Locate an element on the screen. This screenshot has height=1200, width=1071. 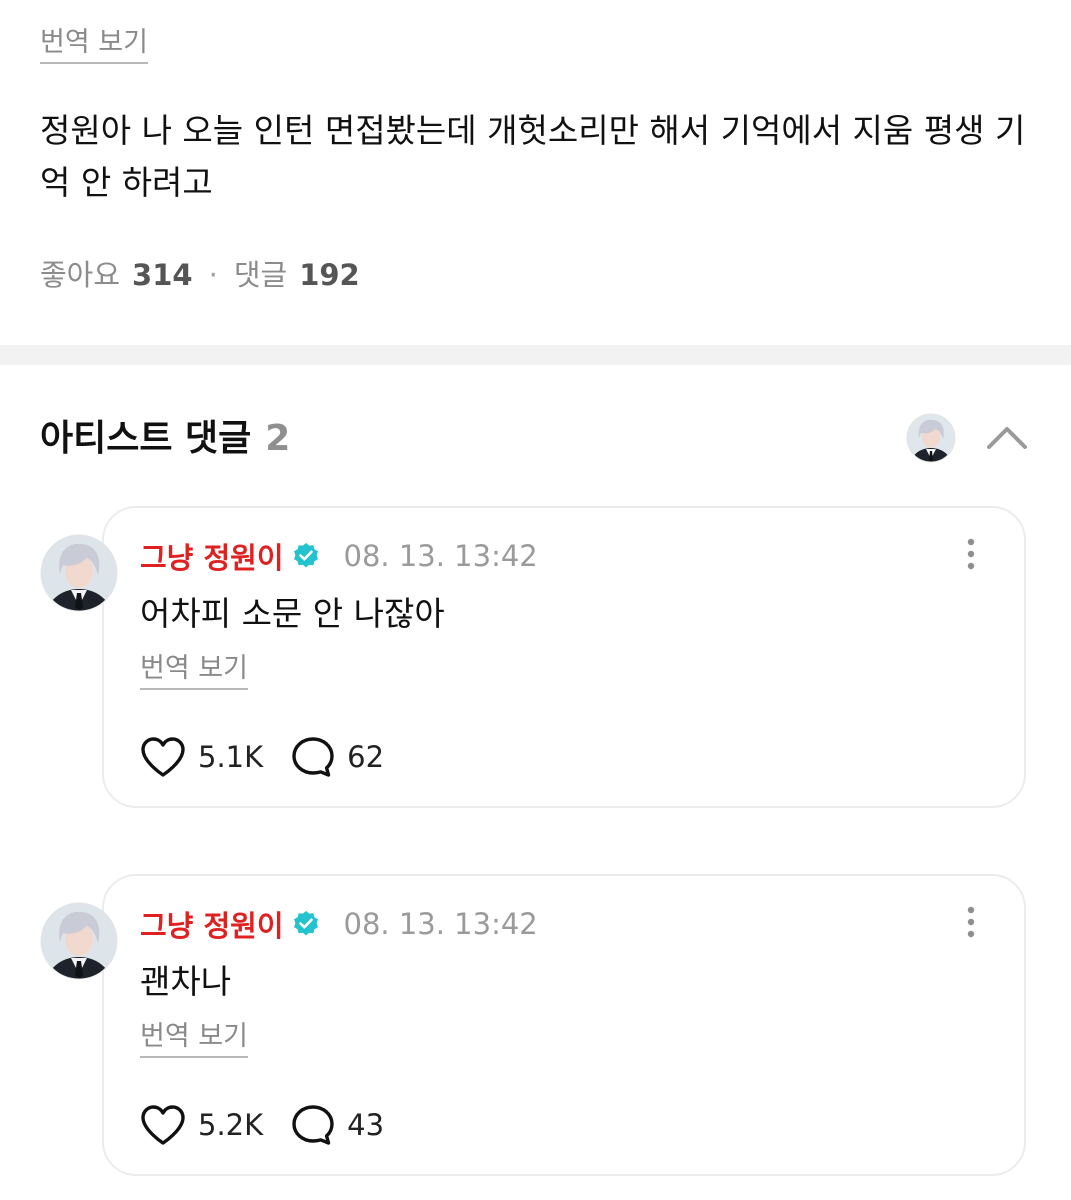
like-button: 5.2K is located at coordinates (201, 1125).